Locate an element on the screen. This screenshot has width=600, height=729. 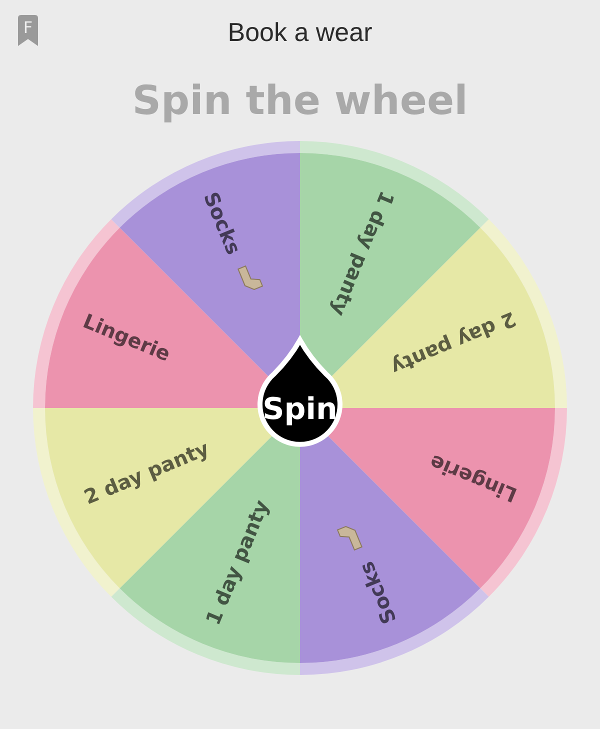
spin-button: Spin is located at coordinates (300, 392).